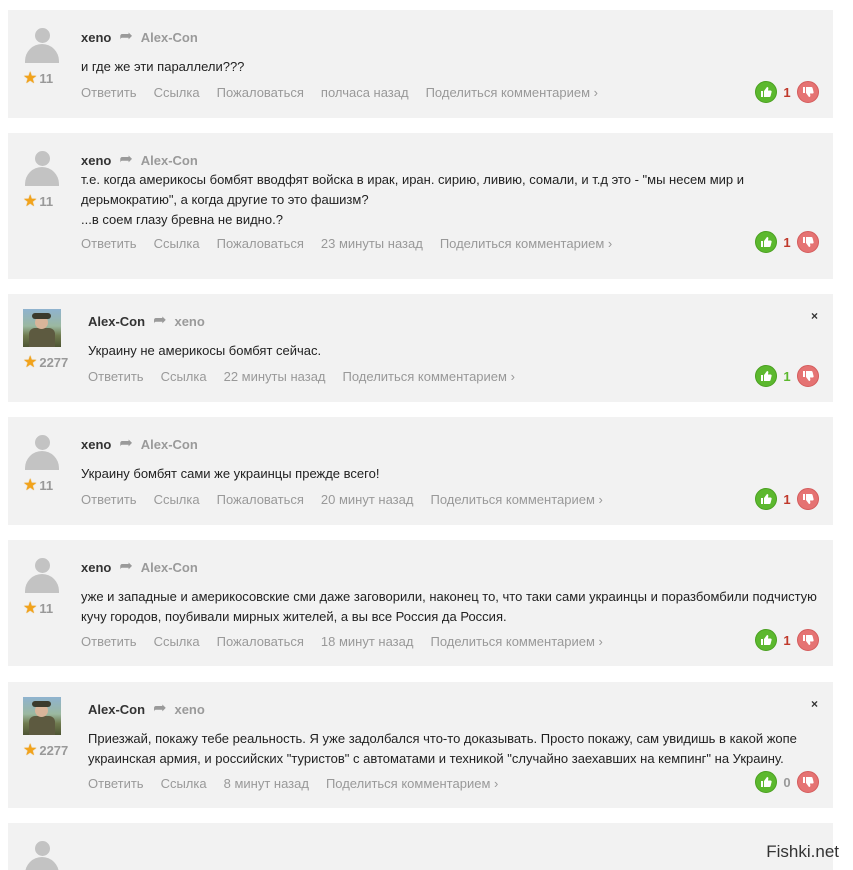 This screenshot has height=870, width=853. Describe the element at coordinates (182, 219) in the screenshot. I see `comment-text-line: ...в соем глазу бревна не видно.?` at that location.